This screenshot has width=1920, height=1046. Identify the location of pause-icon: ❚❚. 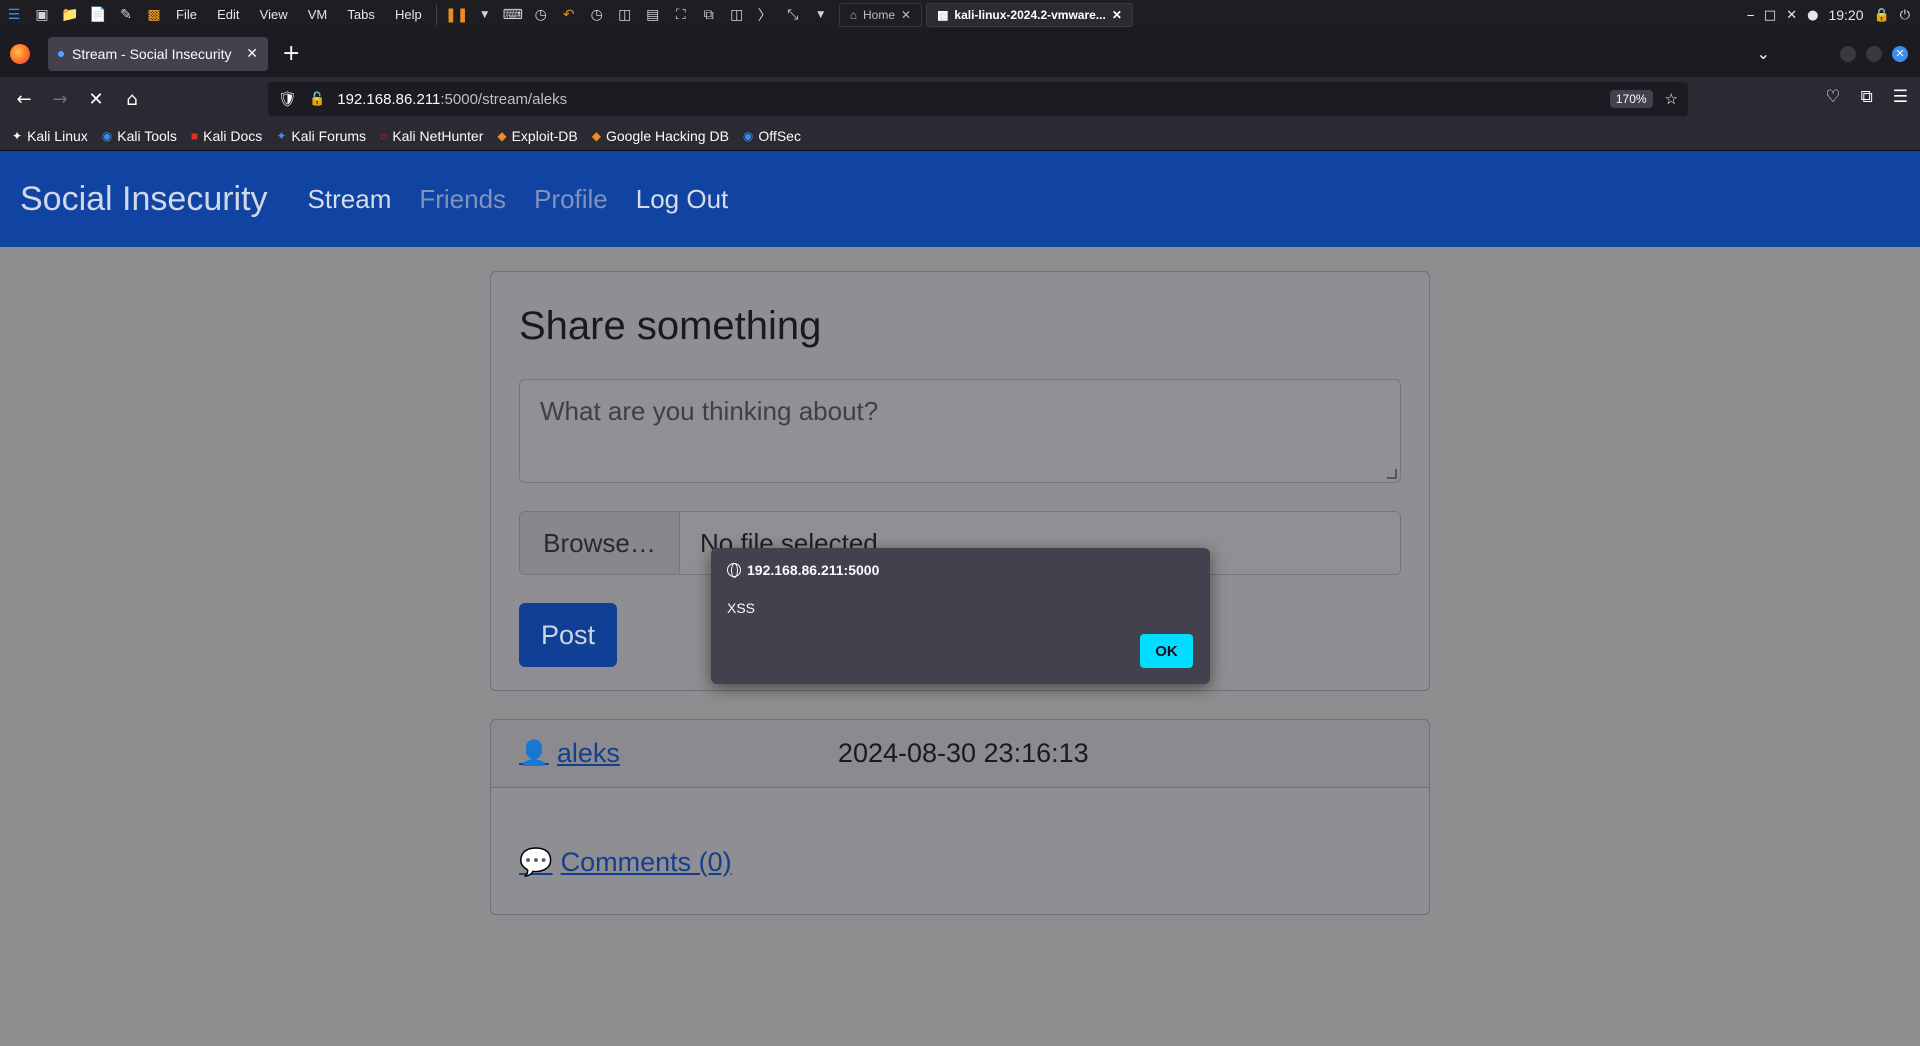
(456, 15).